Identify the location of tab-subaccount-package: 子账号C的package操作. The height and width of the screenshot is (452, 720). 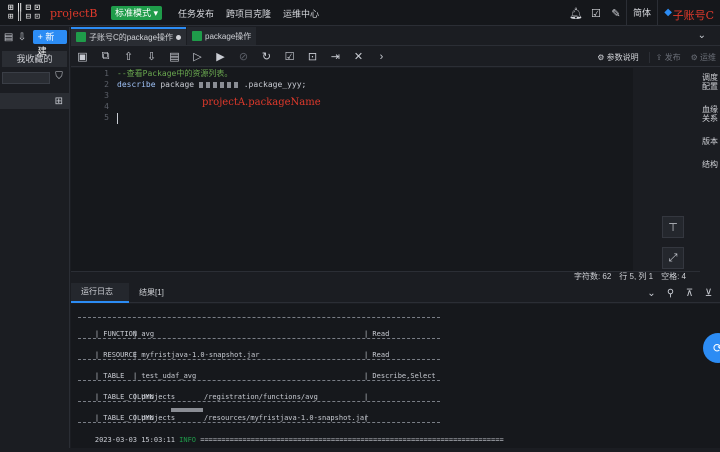
(129, 36).